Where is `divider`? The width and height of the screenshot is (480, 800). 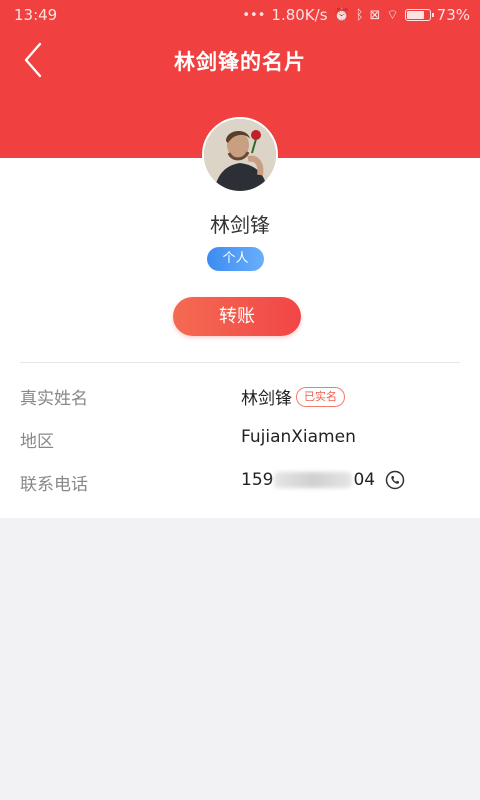 divider is located at coordinates (240, 362).